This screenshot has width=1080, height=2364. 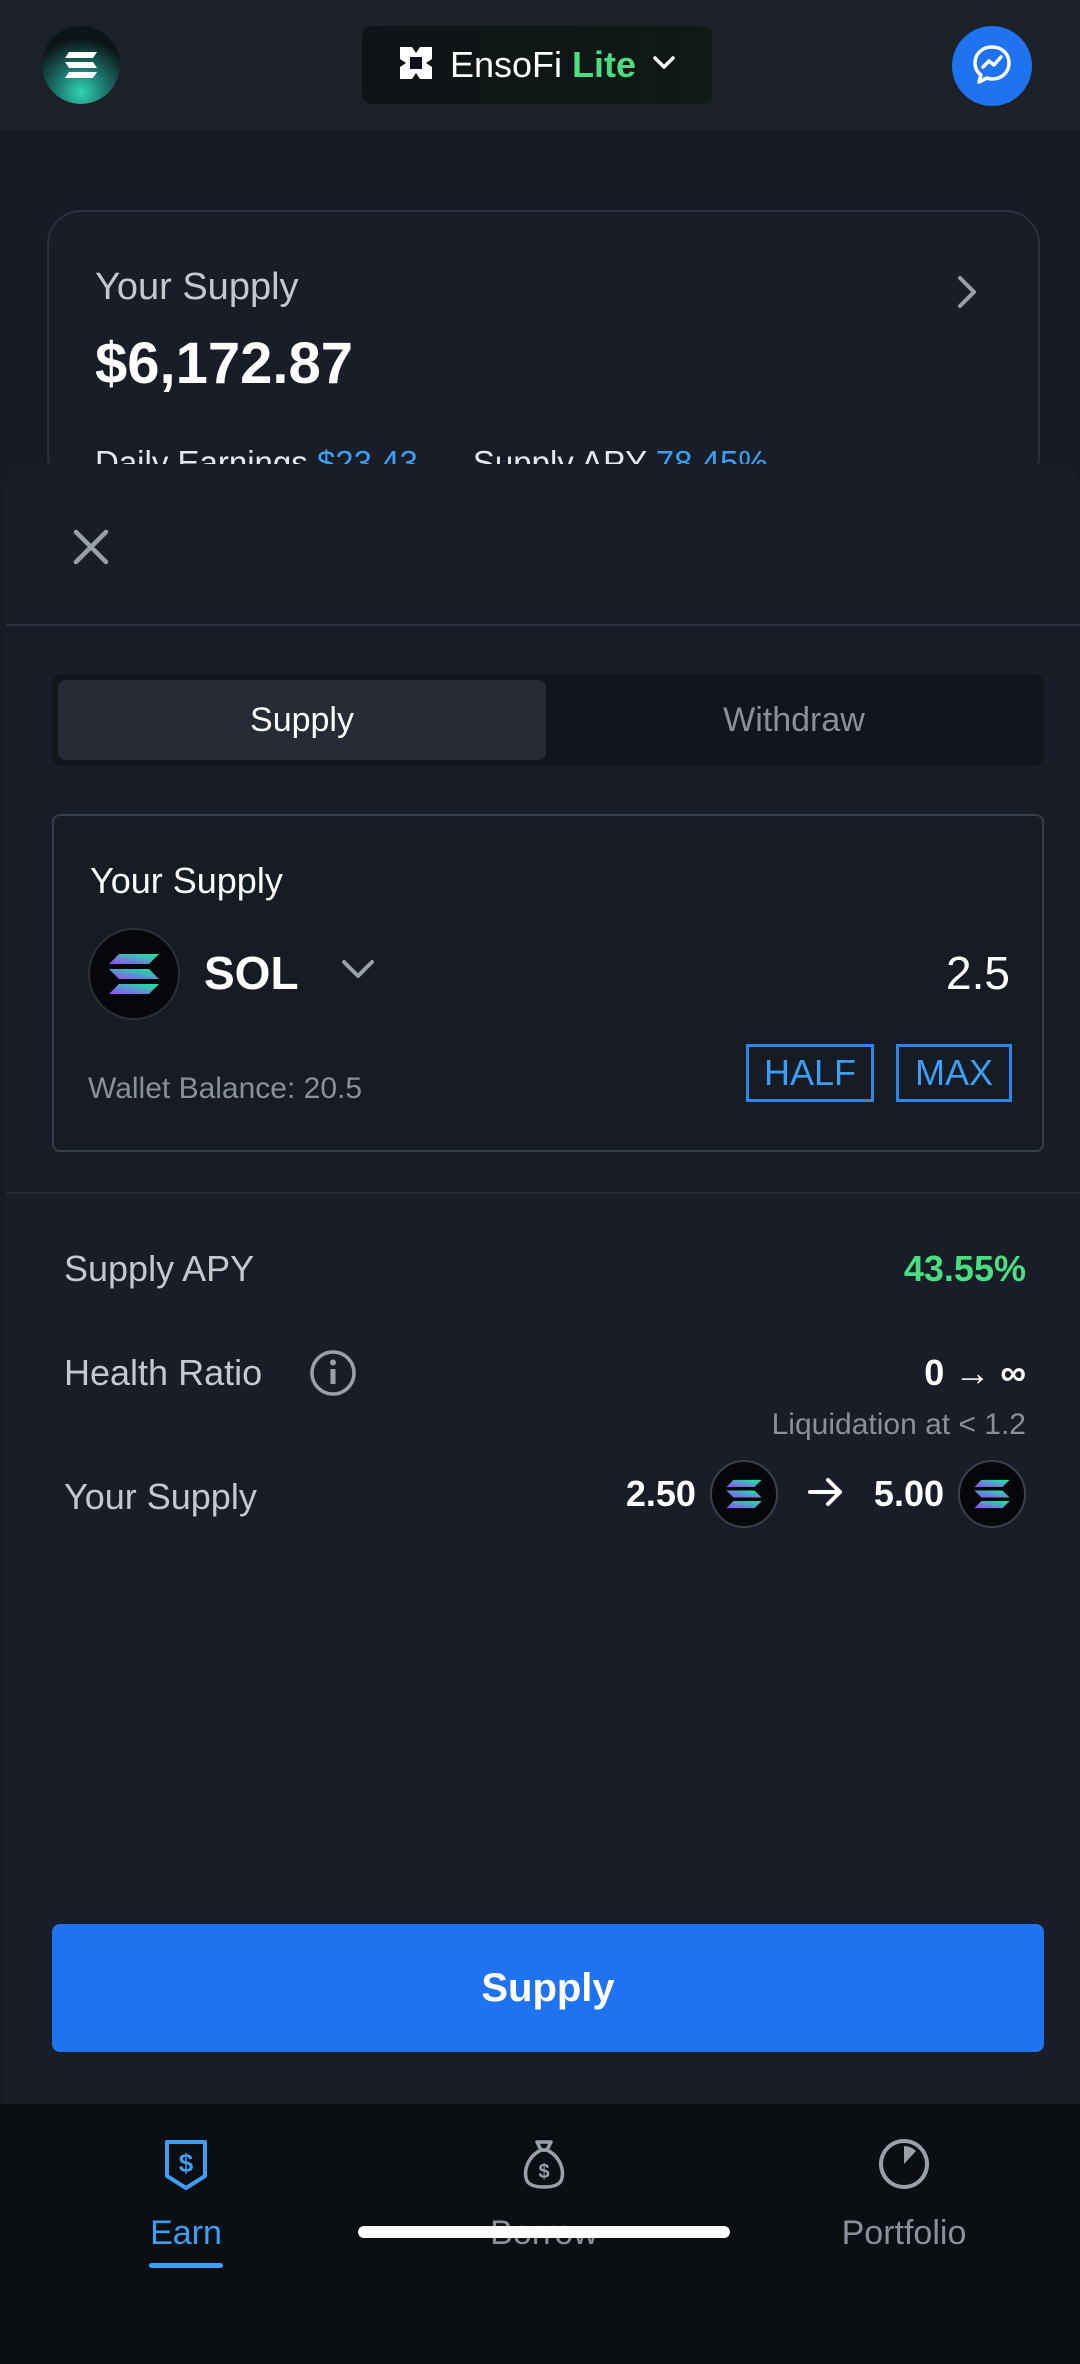 I want to click on chart-bubble-icon, so click(x=992, y=66).